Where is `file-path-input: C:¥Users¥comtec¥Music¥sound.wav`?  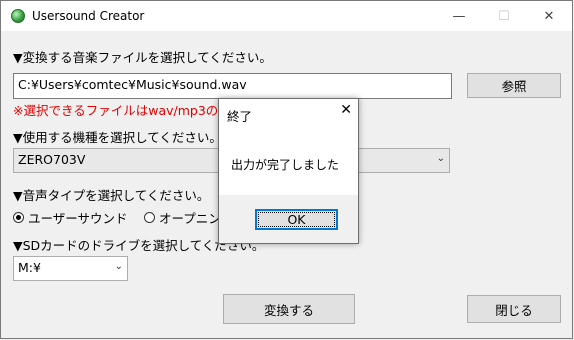
file-path-input: C:¥Users¥comtec¥Music¥sound.wav is located at coordinates (232, 86).